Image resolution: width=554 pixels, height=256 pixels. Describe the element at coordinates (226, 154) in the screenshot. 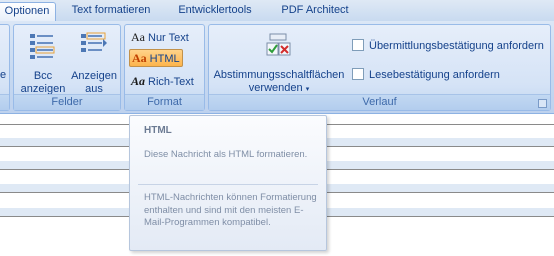

I see `tooltip-text-1: Diese Nachricht als HTML formatieren.` at that location.